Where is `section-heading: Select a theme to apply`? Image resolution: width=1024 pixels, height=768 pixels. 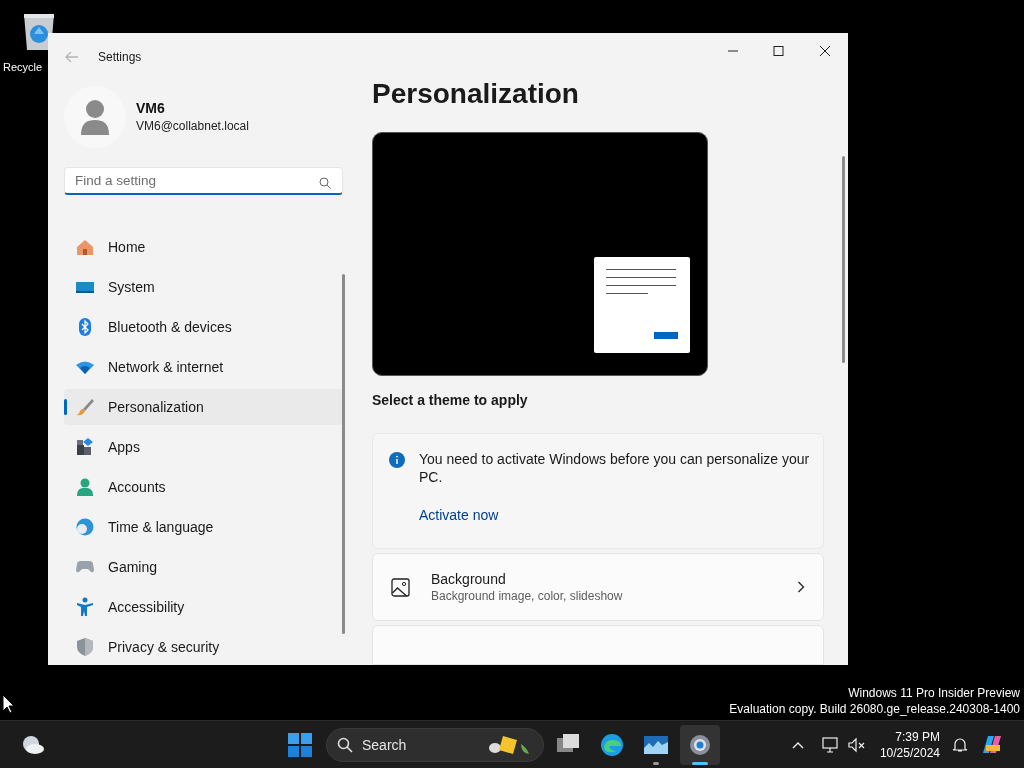
section-heading: Select a theme to apply is located at coordinates (450, 400).